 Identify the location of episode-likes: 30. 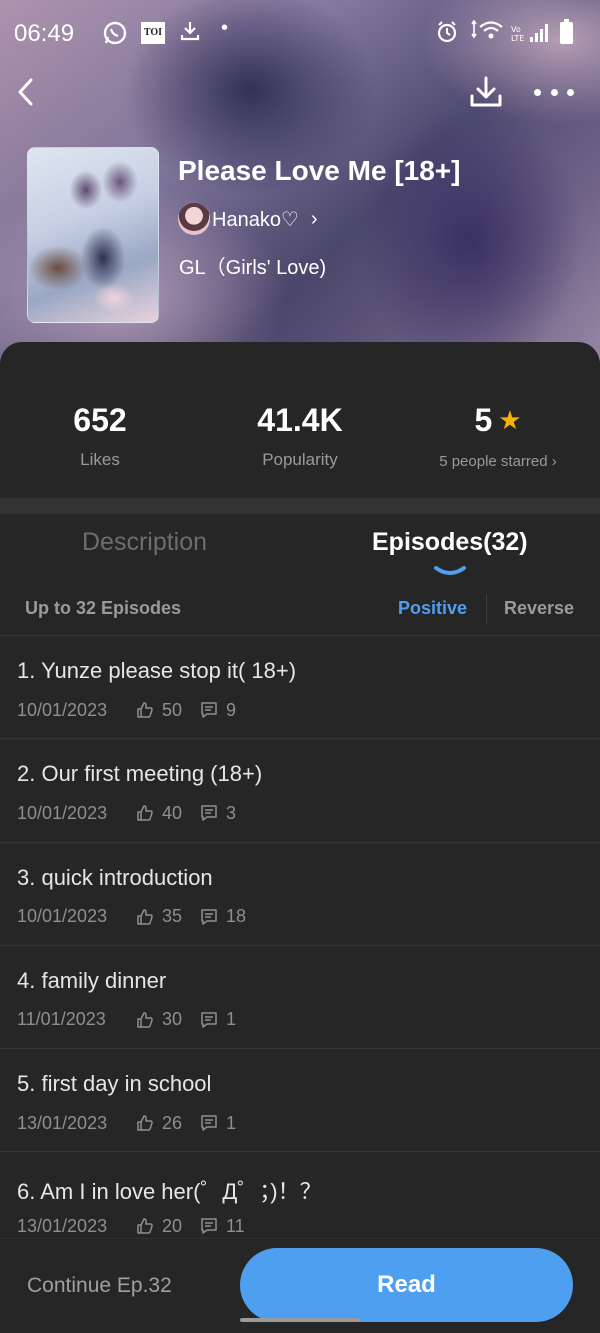
(172, 1019).